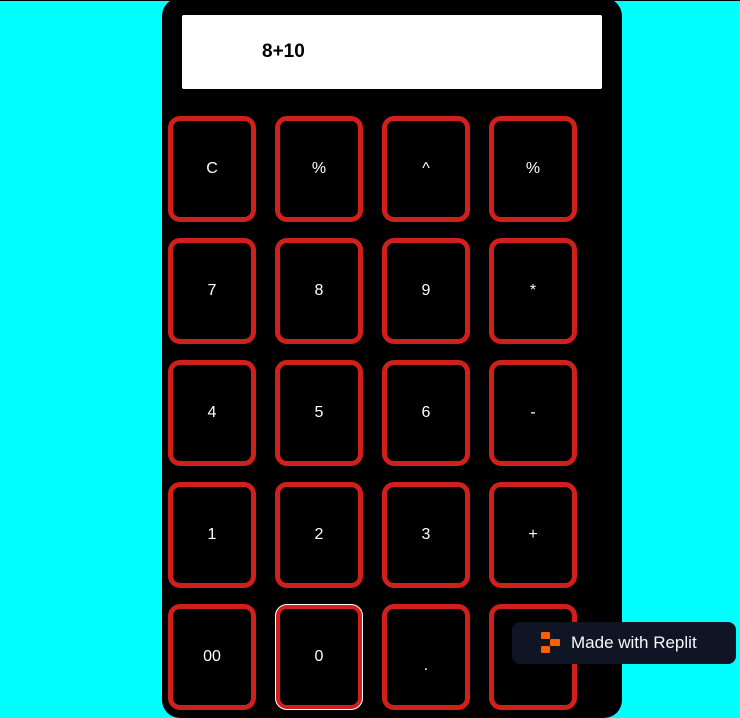 The height and width of the screenshot is (718, 740). Describe the element at coordinates (319, 413) in the screenshot. I see `key-5: 5` at that location.